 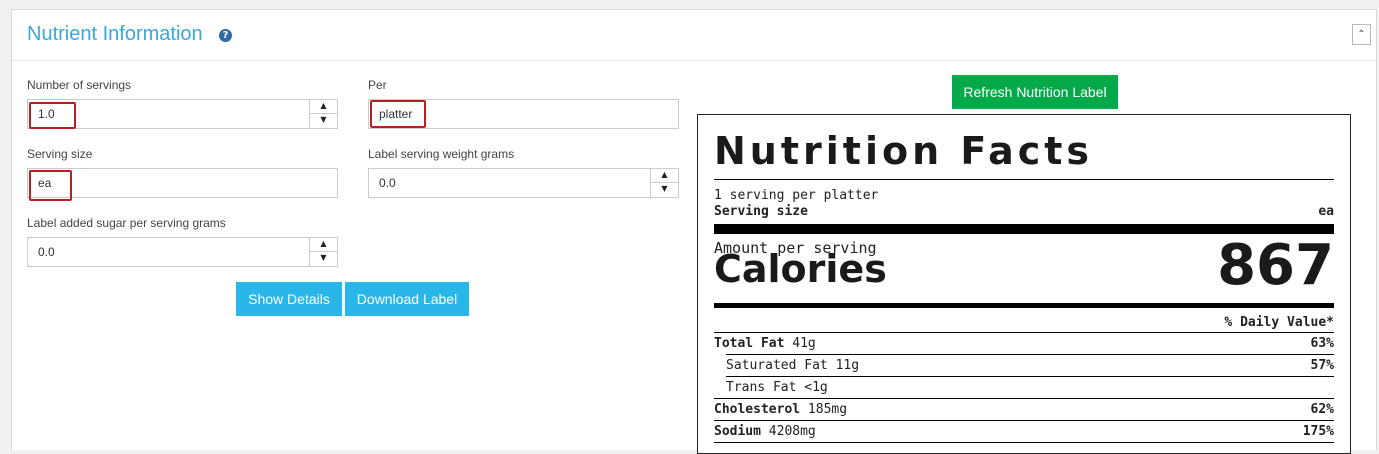 I want to click on serving-size-input: ea, so click(x=182, y=183).